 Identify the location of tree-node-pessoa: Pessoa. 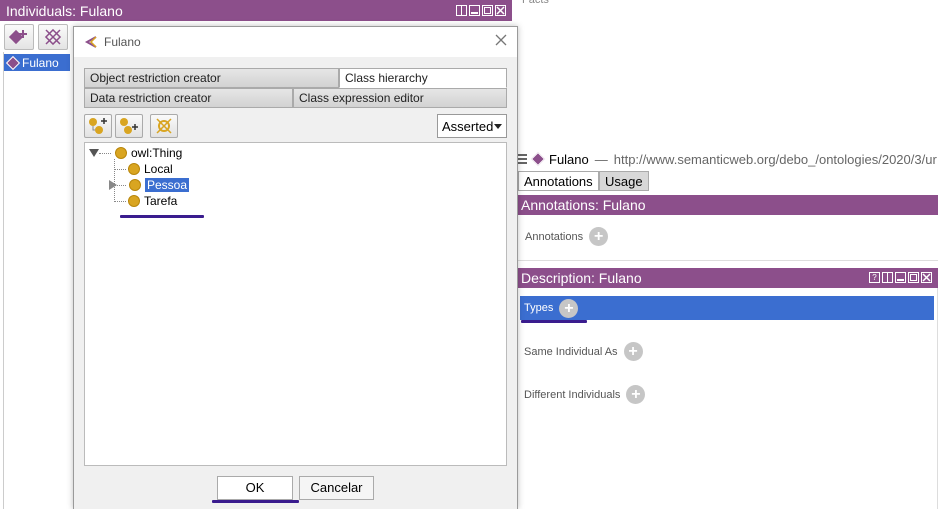
(149, 185).